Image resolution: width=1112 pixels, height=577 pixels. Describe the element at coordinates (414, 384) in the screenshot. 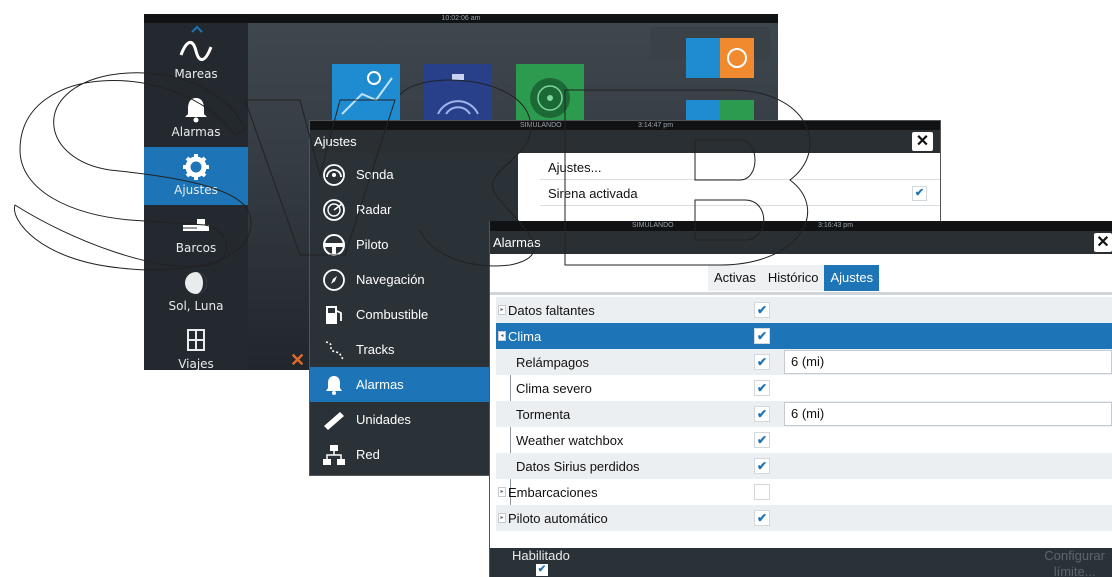

I see `menu-item-alarmas: Alarmas` at that location.